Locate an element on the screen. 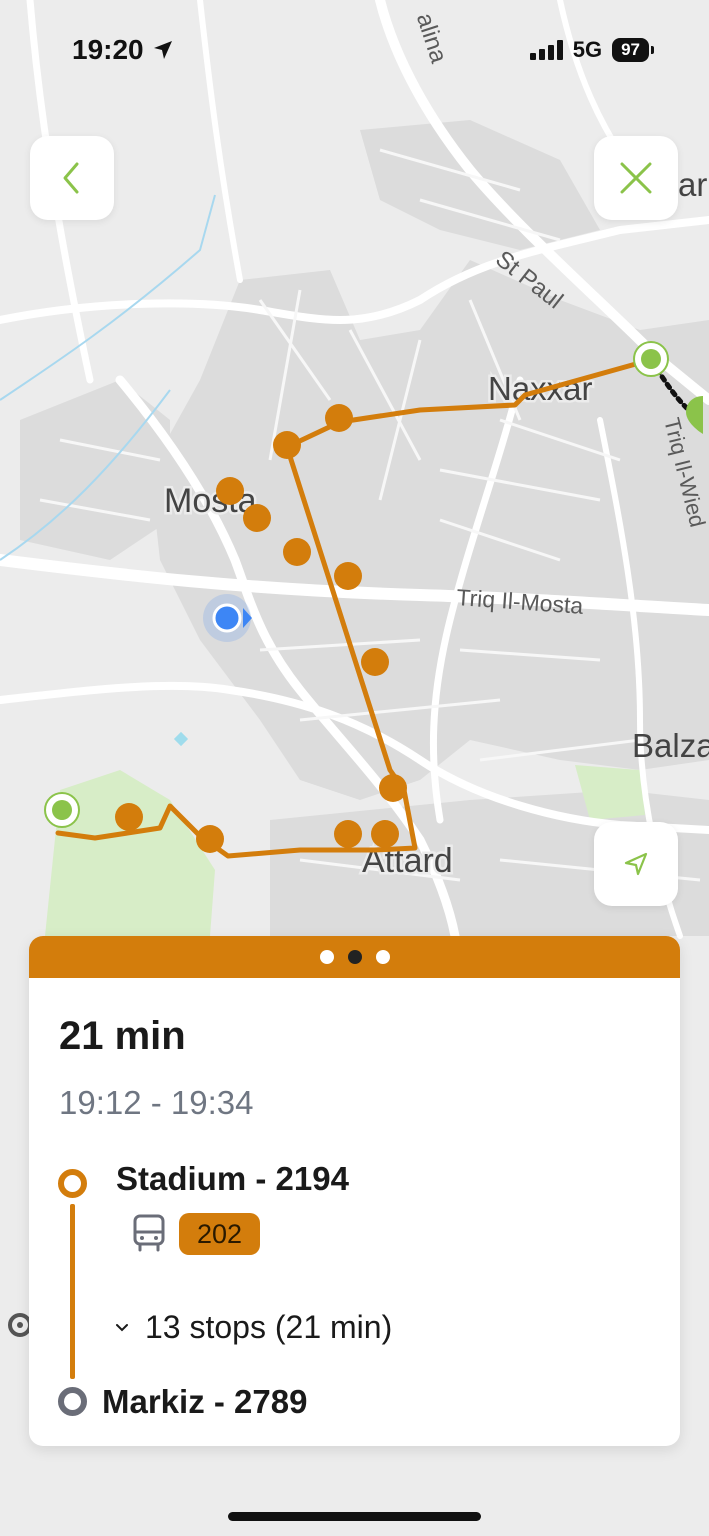  pager-dot-active is located at coordinates (354, 957).